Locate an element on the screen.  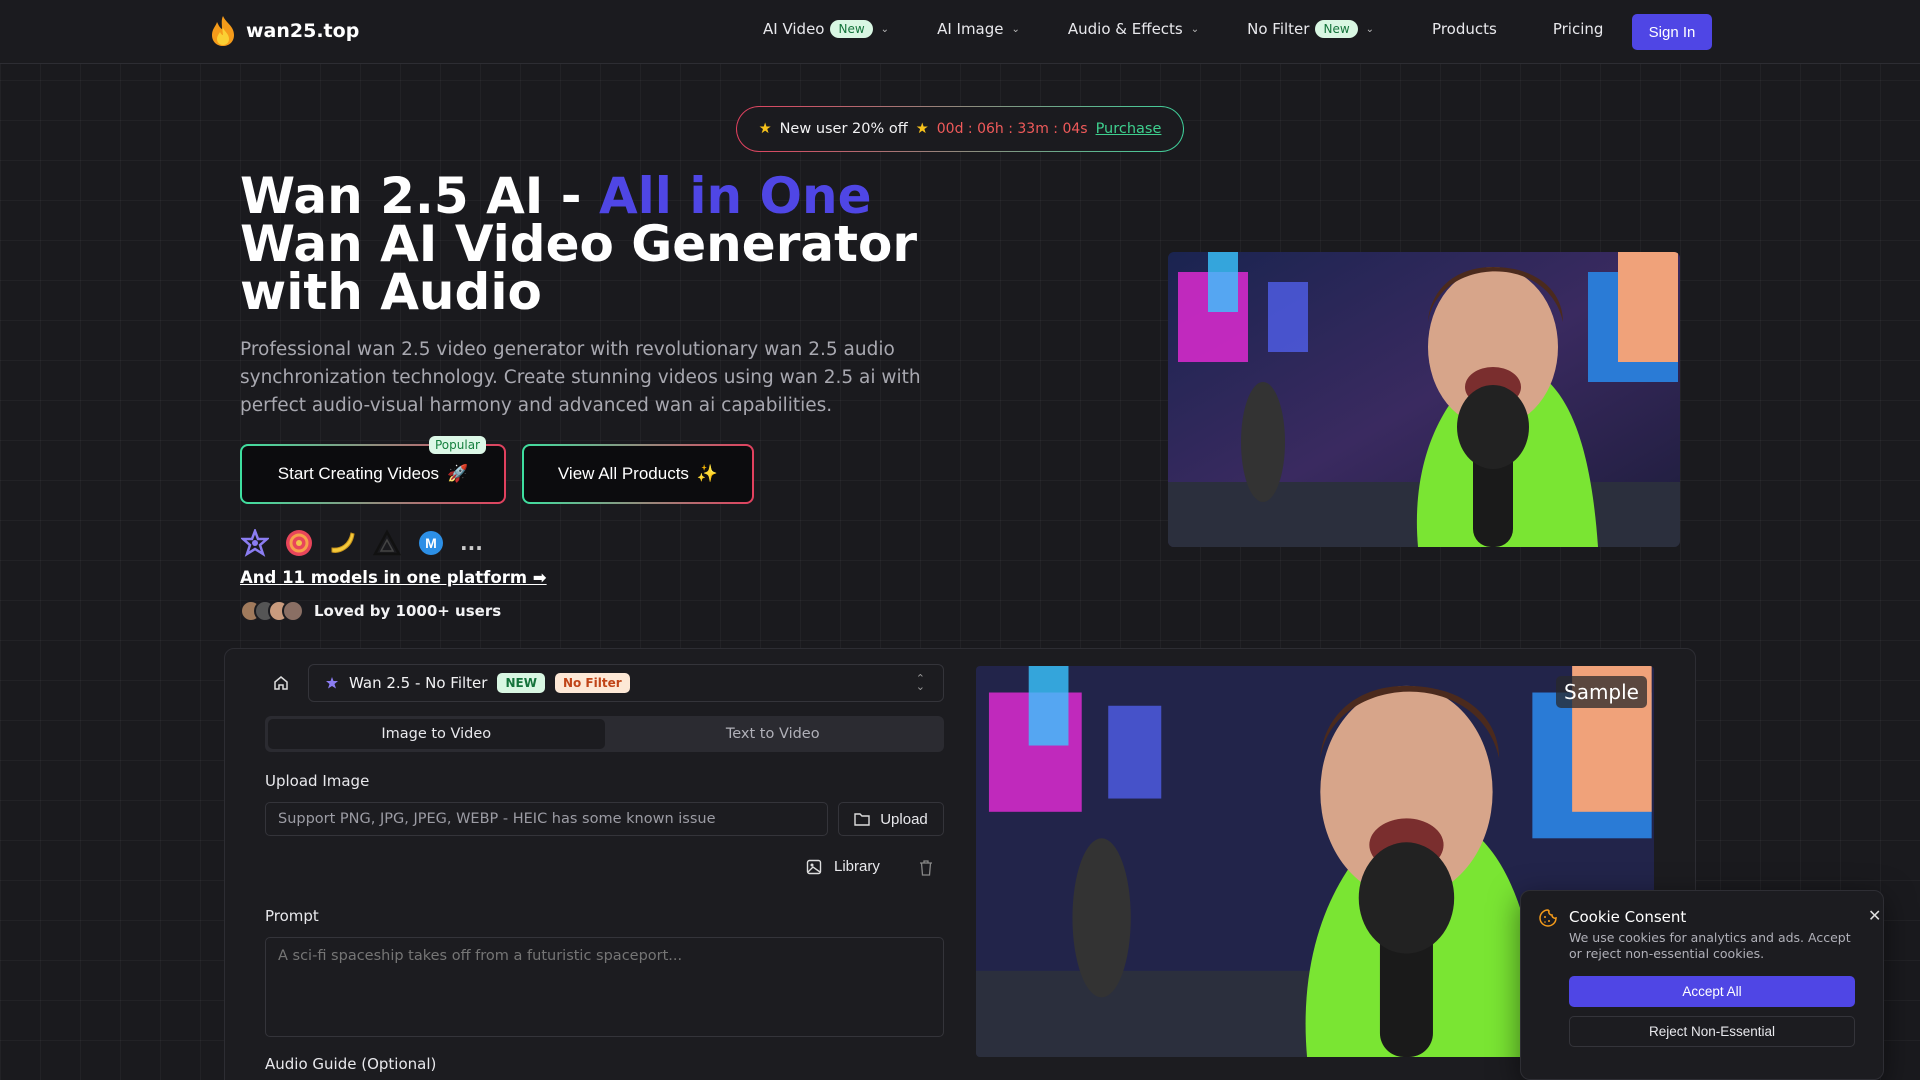
hero-title-line3: with Audio is located at coordinates (391, 292).